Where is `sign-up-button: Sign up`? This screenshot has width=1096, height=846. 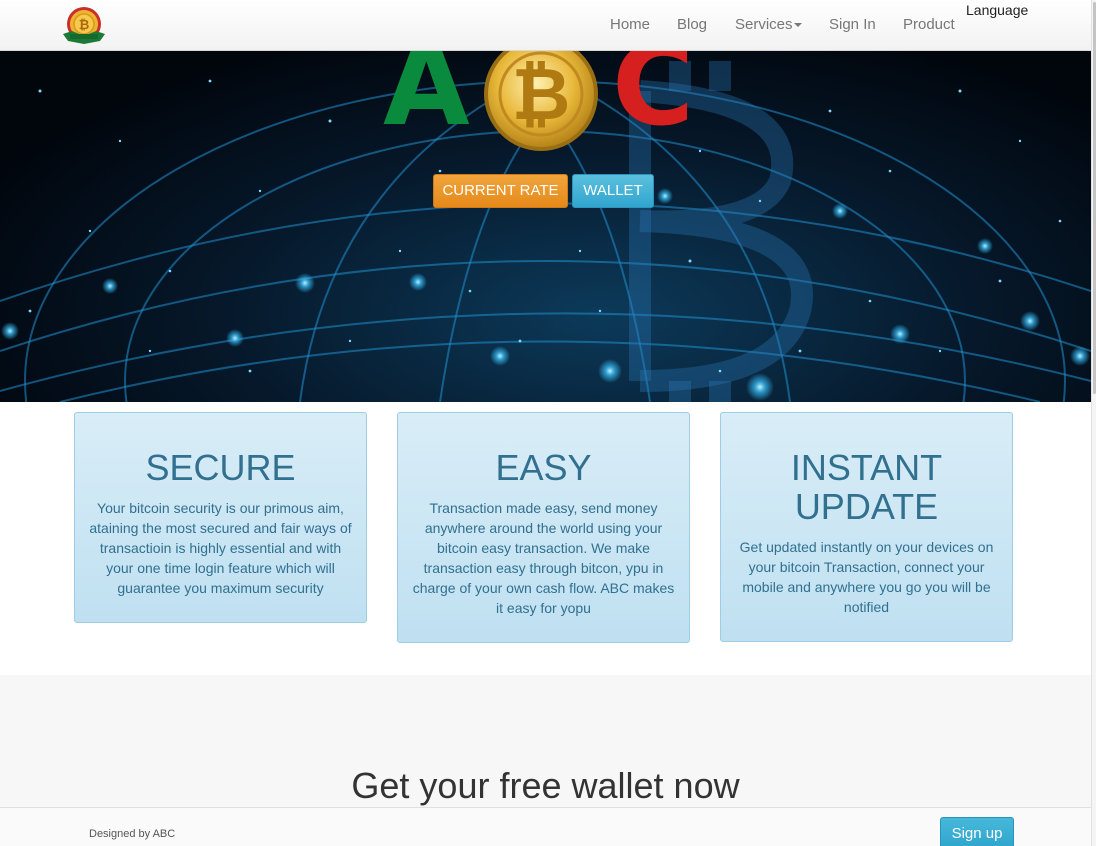 sign-up-button: Sign up is located at coordinates (977, 831).